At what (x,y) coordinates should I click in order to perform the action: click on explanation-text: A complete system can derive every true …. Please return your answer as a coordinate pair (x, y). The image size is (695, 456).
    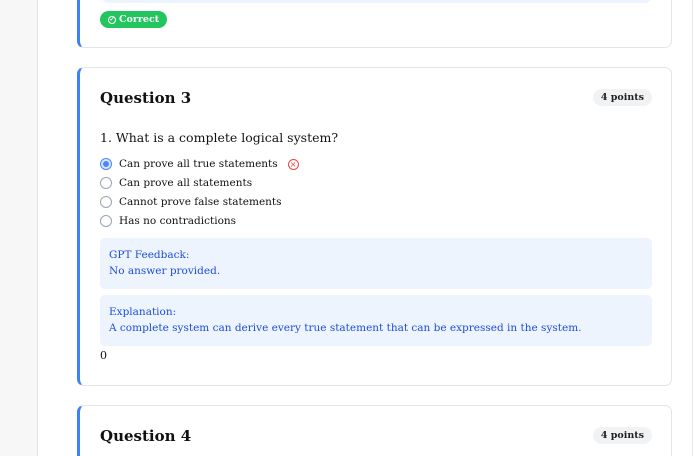
    Looking at the image, I should click on (345, 328).